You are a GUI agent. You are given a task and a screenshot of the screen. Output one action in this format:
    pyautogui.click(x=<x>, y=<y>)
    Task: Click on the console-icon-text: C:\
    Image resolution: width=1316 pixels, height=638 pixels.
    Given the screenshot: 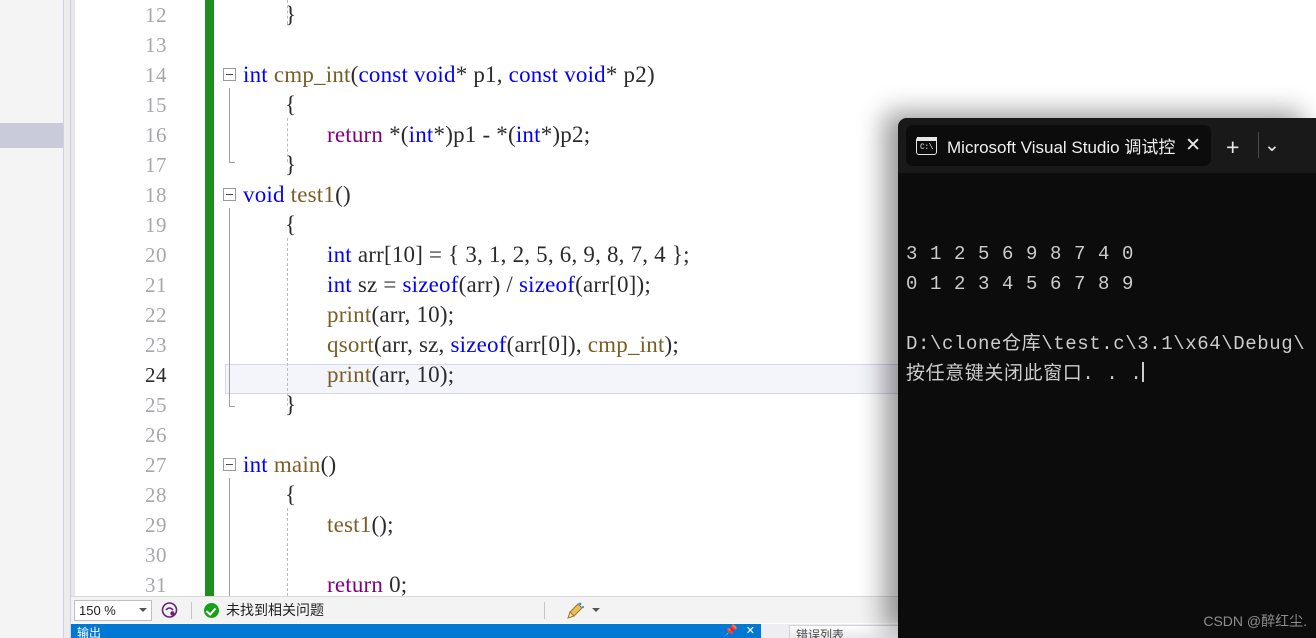 What is the action you would take?
    pyautogui.click(x=926, y=147)
    